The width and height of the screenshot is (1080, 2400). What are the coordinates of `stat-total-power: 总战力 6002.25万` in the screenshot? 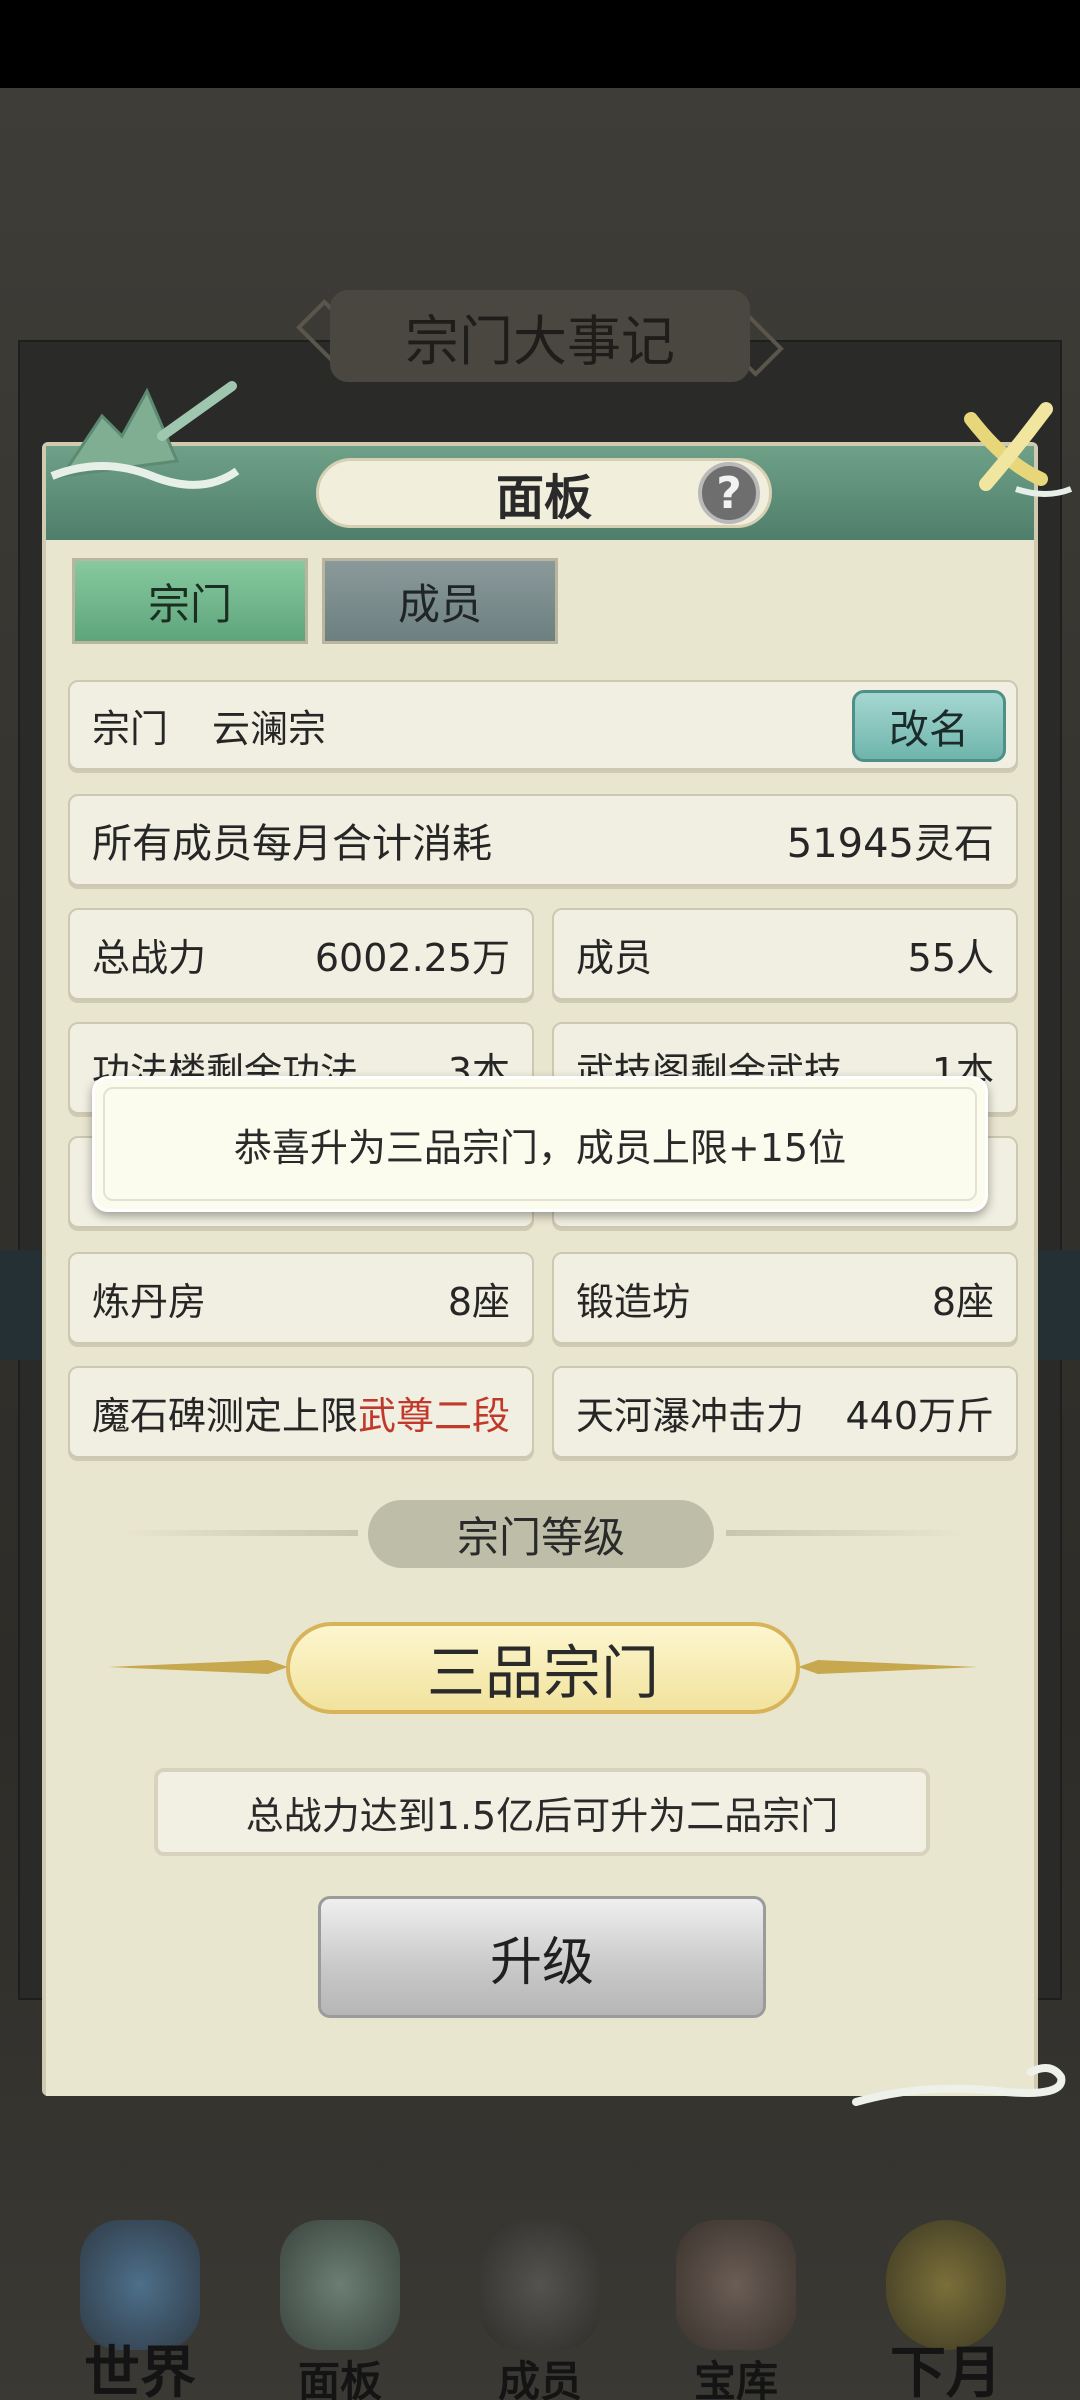 It's located at (301, 954).